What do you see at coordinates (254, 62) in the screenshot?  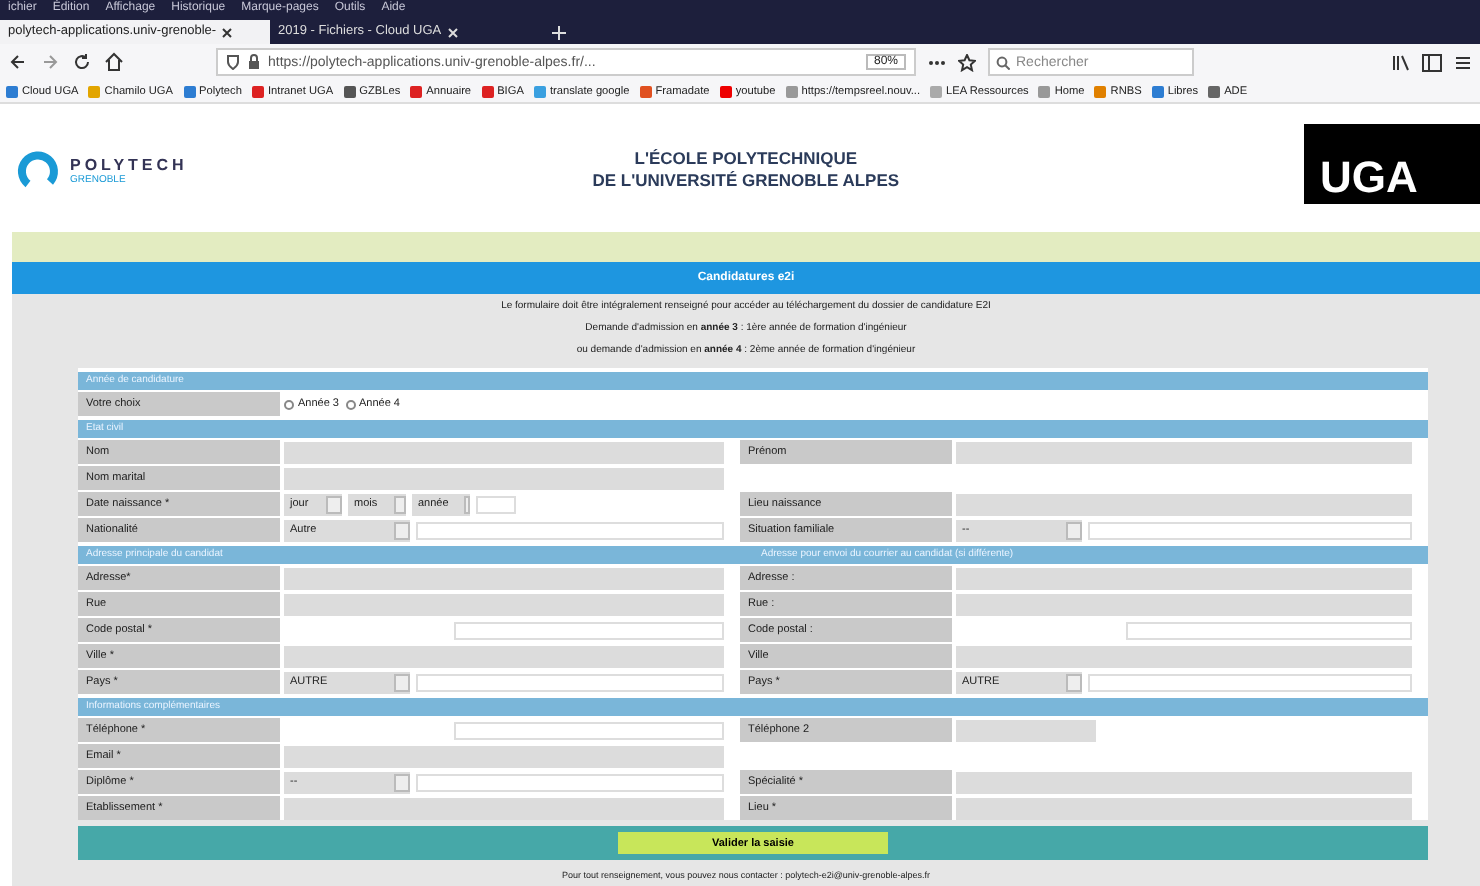 I see `lock-icon` at bounding box center [254, 62].